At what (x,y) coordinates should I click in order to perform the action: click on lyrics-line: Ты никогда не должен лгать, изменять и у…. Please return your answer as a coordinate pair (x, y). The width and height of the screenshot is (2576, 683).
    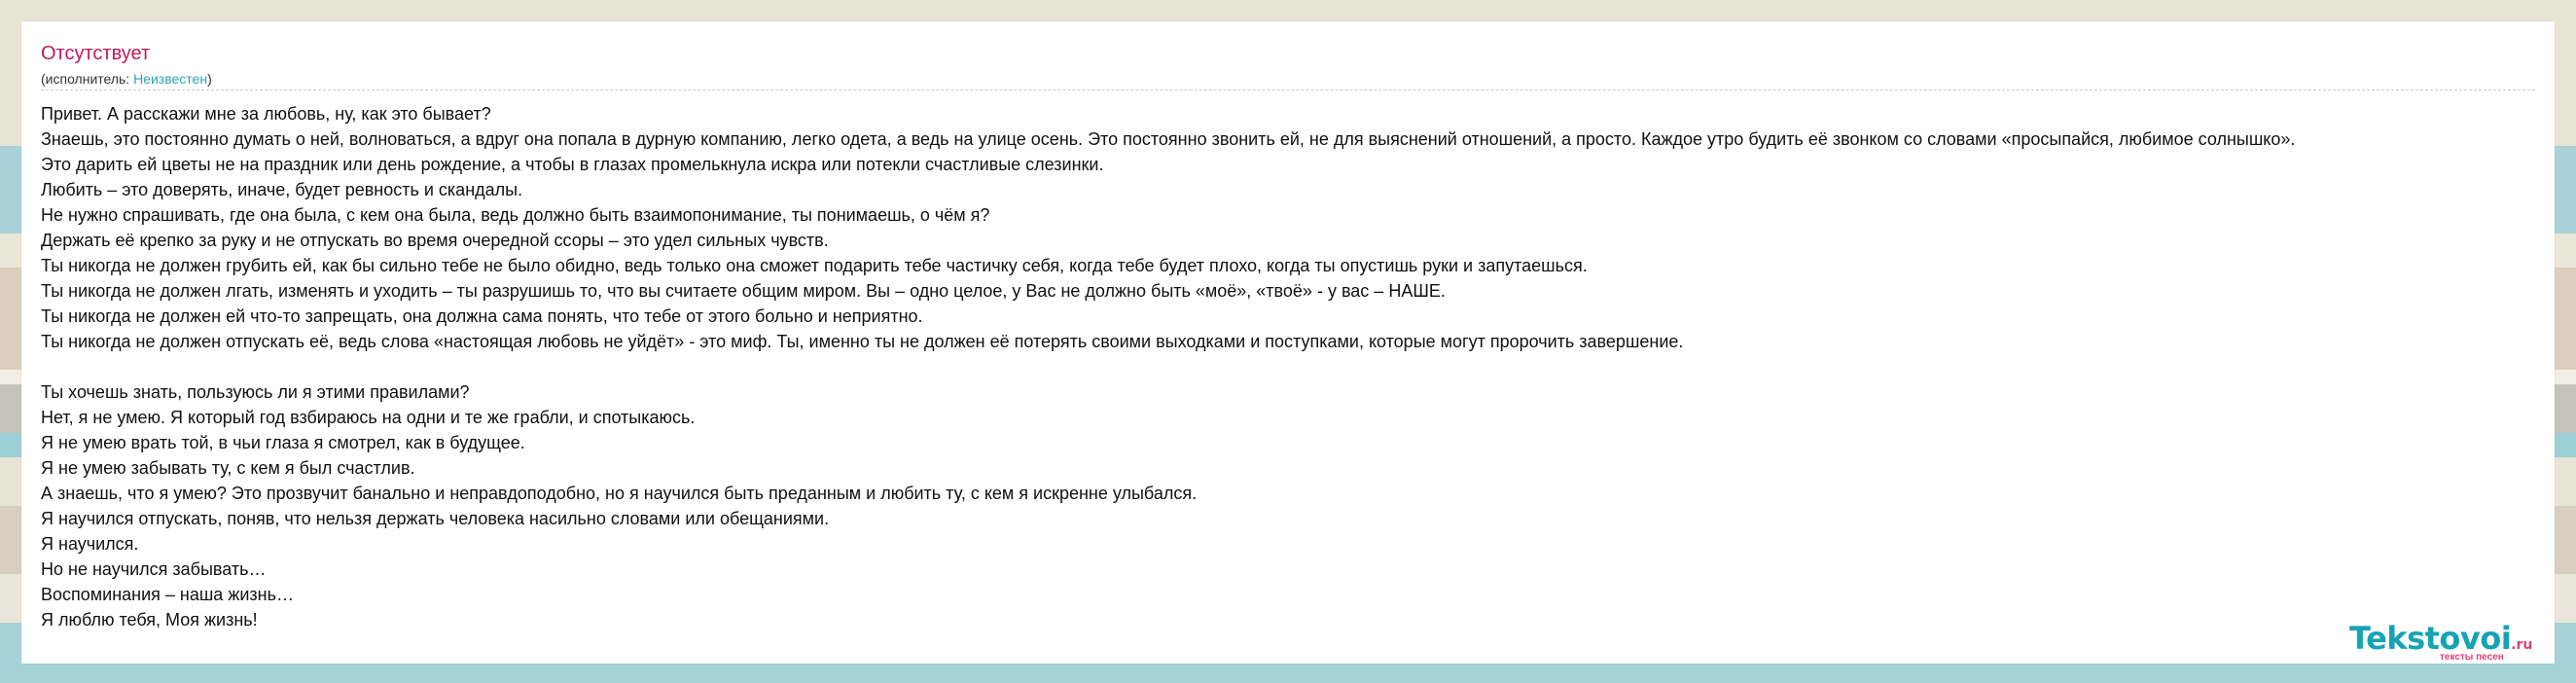
    Looking at the image, I should click on (743, 291).